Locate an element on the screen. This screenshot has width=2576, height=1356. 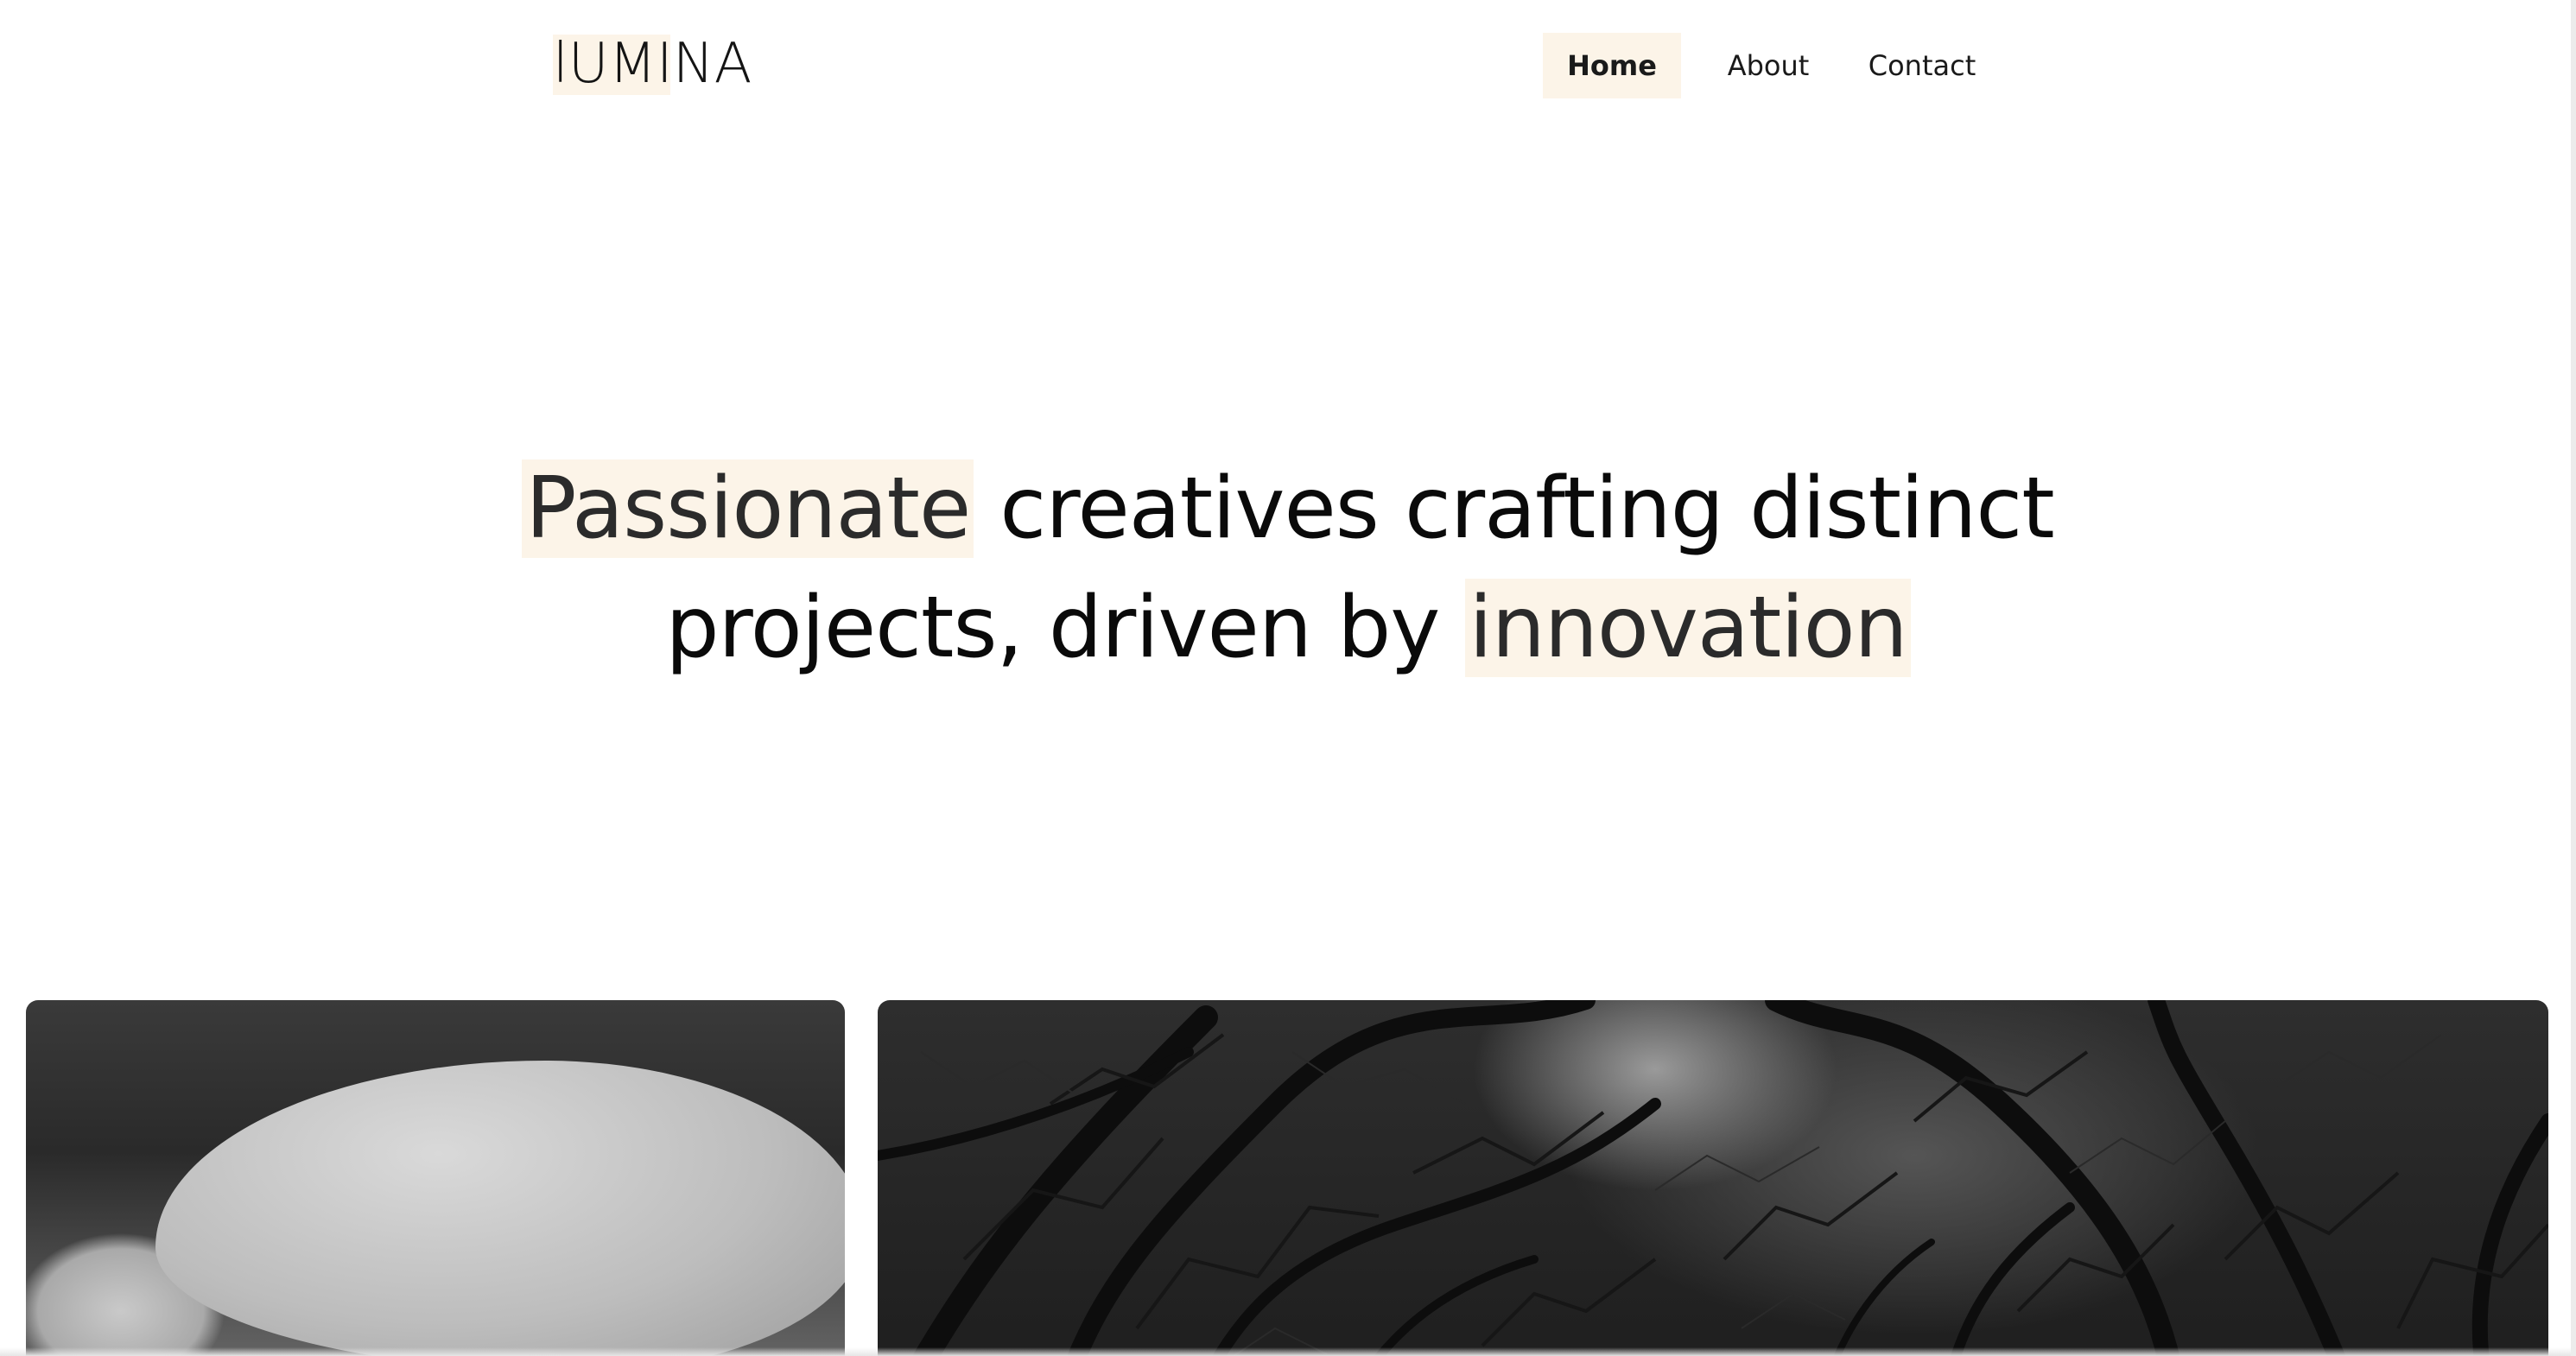
hero-highlight-passionate: Passionate is located at coordinates (748, 508).